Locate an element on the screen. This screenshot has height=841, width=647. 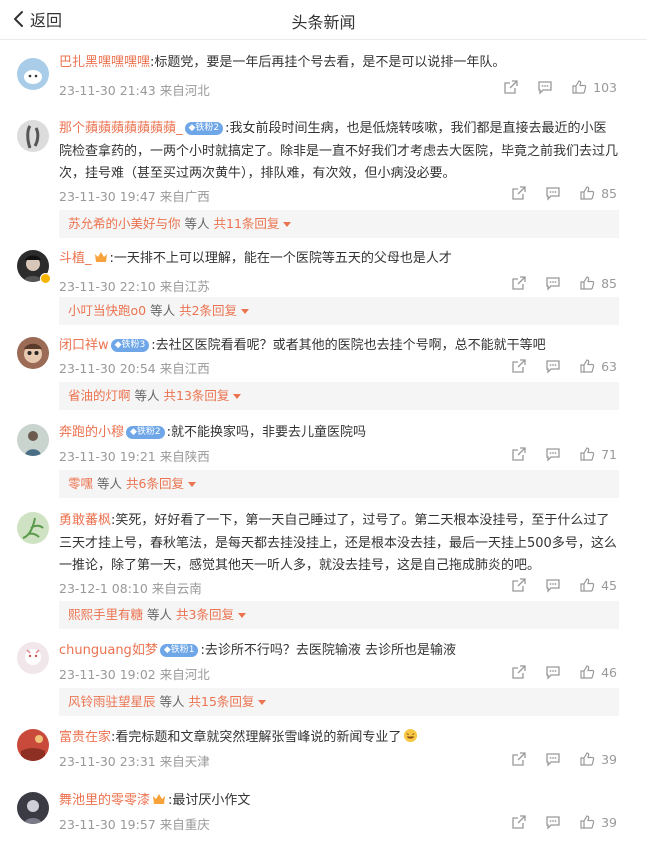
comment-time: 23-11-30 22:10 is located at coordinates (107, 286).